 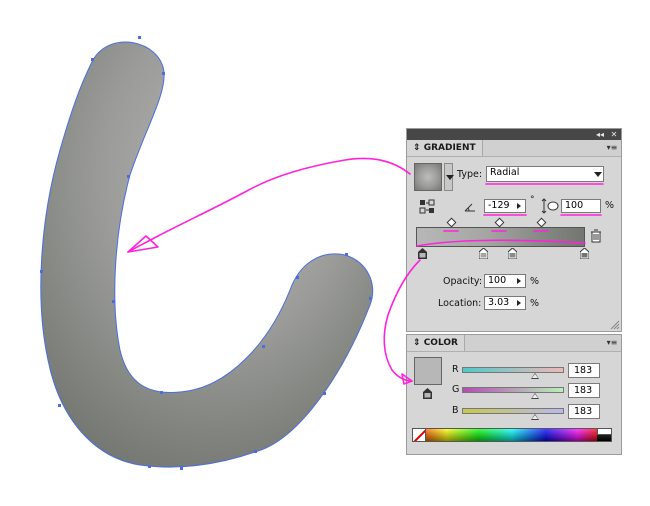 What do you see at coordinates (545, 174) in the screenshot?
I see `type-select: Radial` at bounding box center [545, 174].